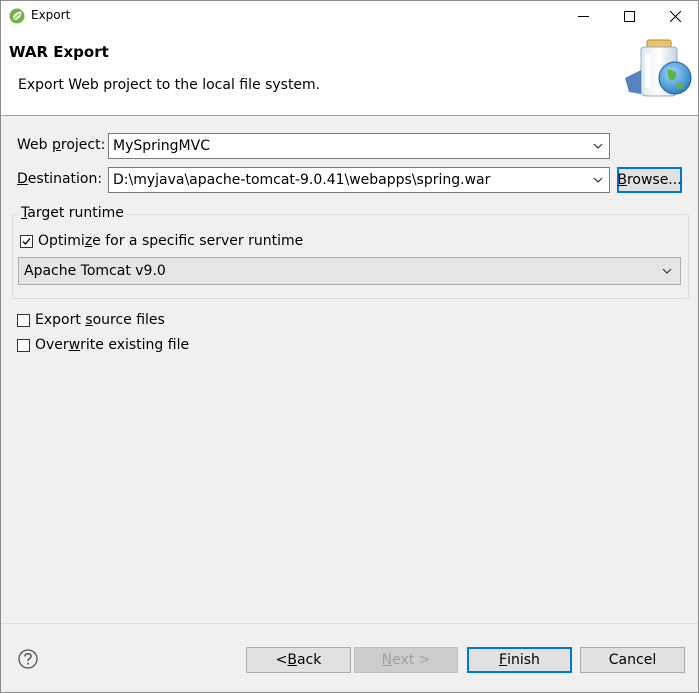  Describe the element at coordinates (17, 16) in the screenshot. I see `spring-leaf-icon` at that location.